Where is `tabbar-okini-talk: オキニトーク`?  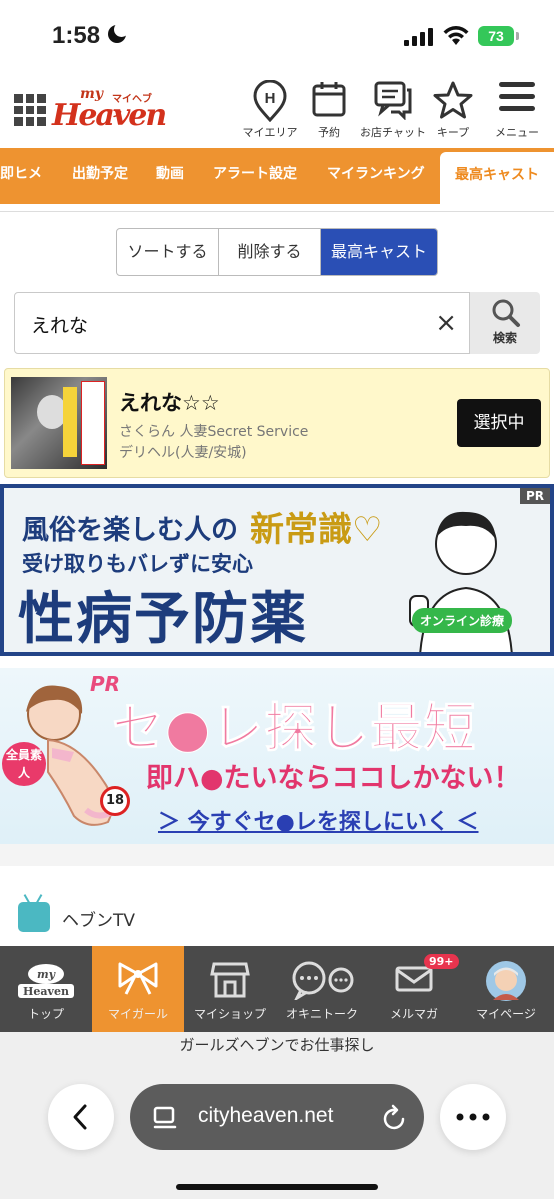 tabbar-okini-talk: オキニトーク is located at coordinates (322, 989).